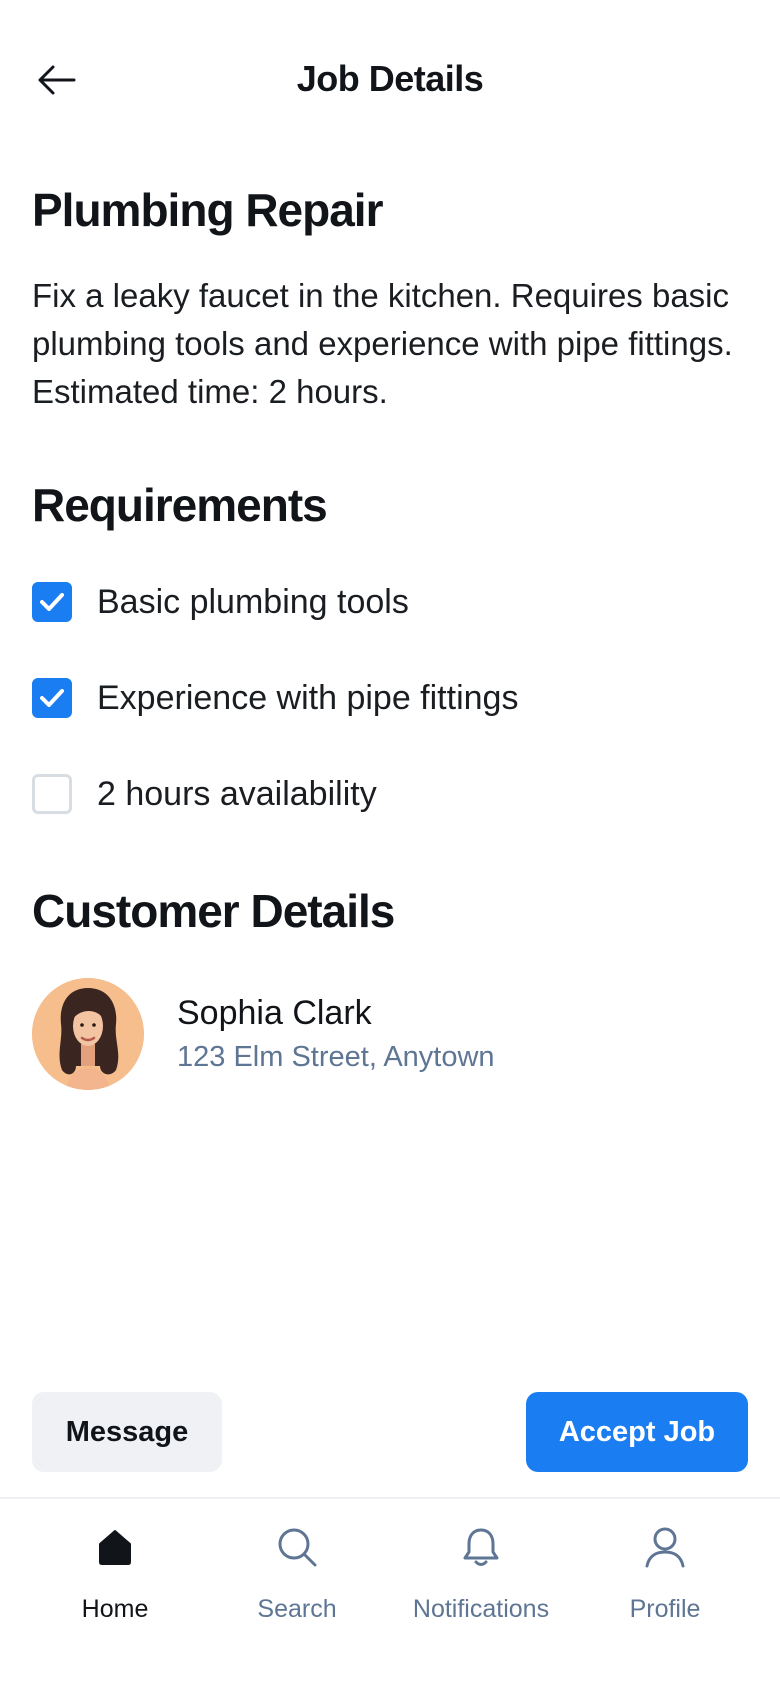 This screenshot has height=1688, width=780. I want to click on home-icon, so click(115, 1547).